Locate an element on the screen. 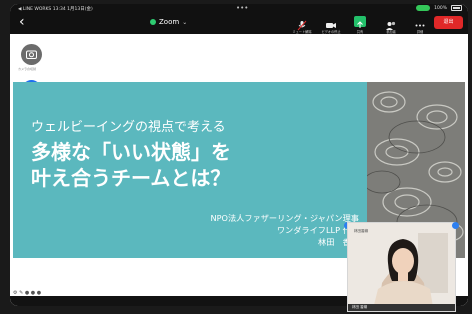  meeting-title: Zoom ⌄ is located at coordinates (168, 22).